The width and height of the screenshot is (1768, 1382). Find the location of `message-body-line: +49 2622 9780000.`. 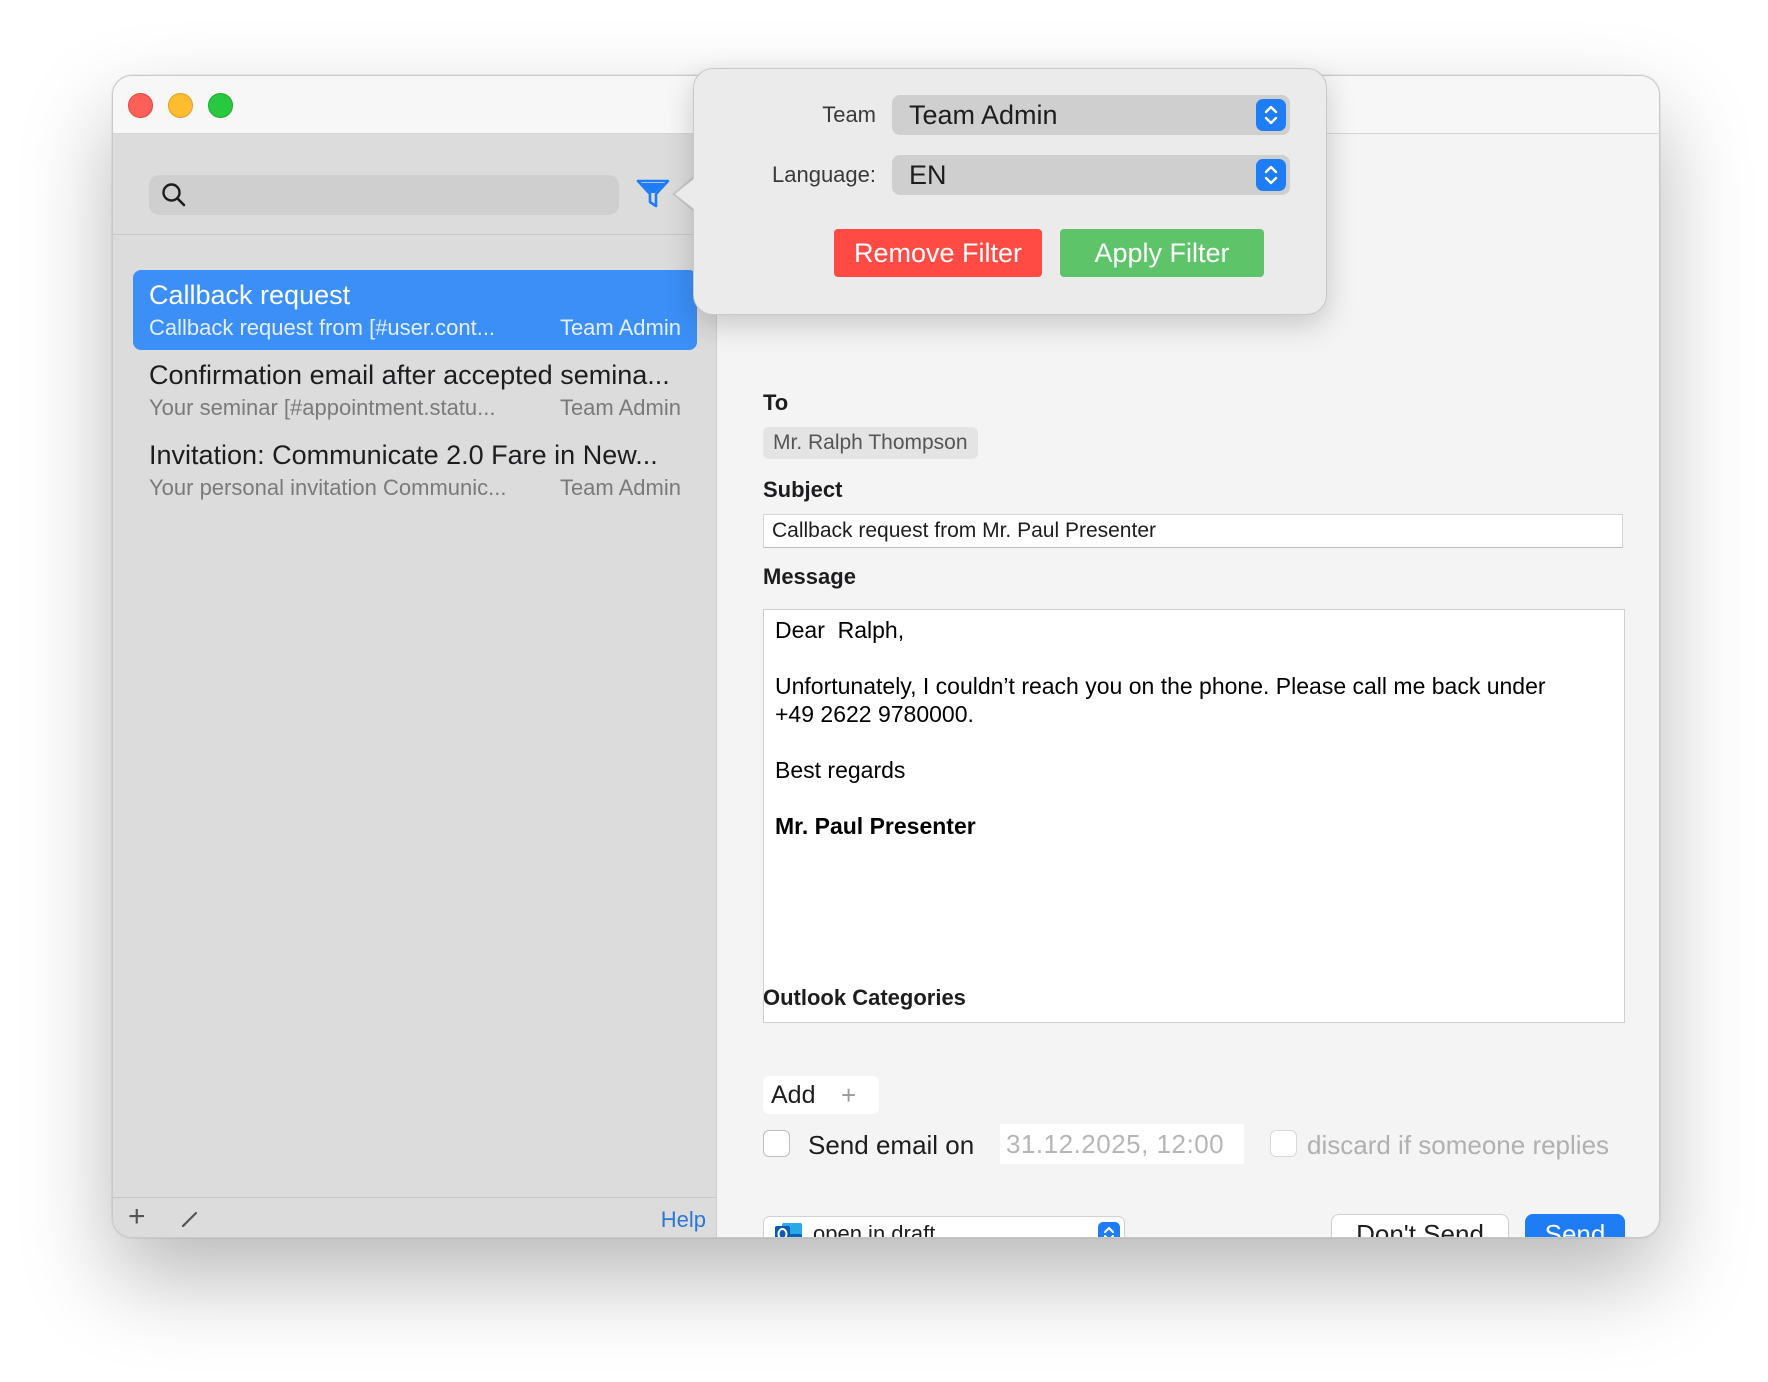

message-body-line: +49 2622 9780000. is located at coordinates (874, 714).